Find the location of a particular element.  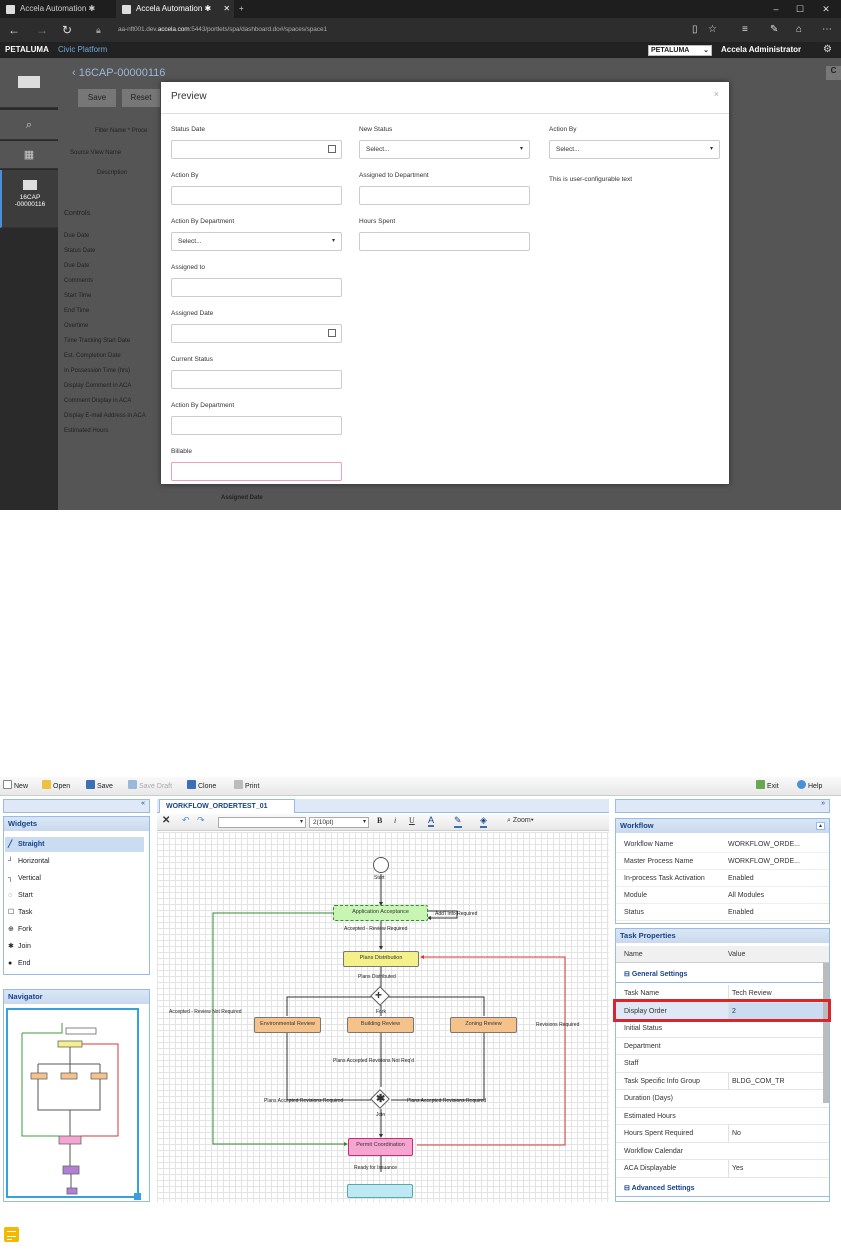

close-window-icon: ✕ is located at coordinates (826, 9).